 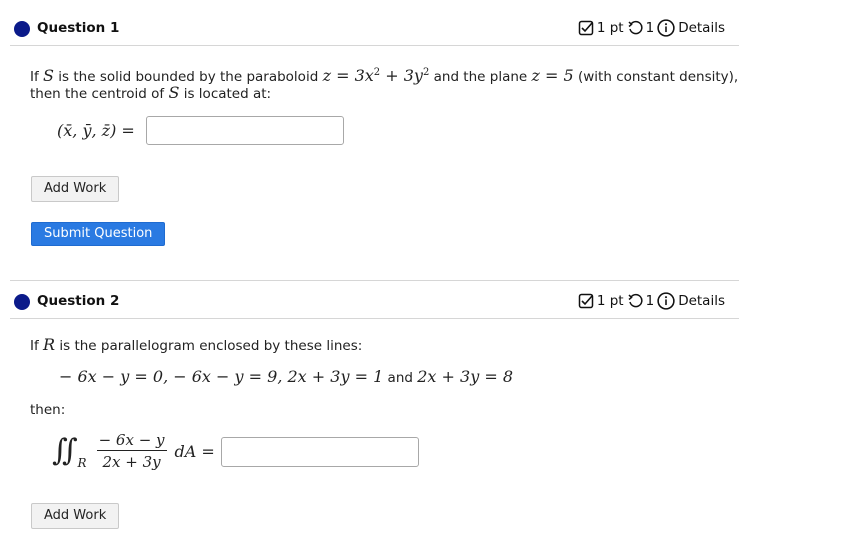 I want to click on question-1-text-line2: then the centroid of S is located at:, so click(x=151, y=92).